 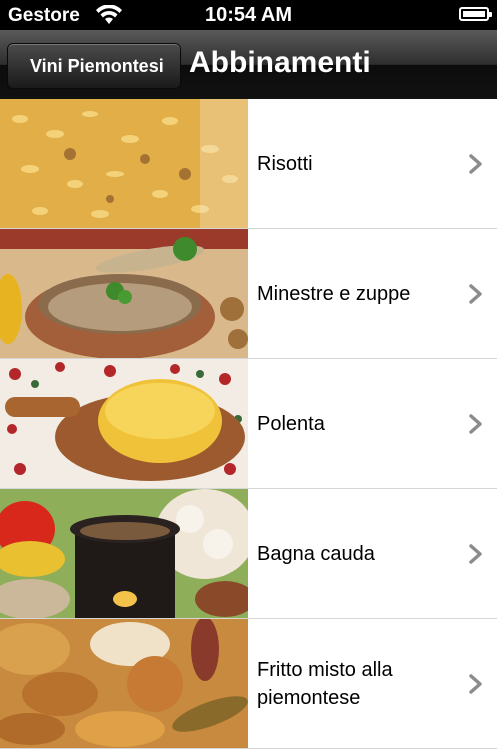 I want to click on soup-photo, so click(x=124, y=293).